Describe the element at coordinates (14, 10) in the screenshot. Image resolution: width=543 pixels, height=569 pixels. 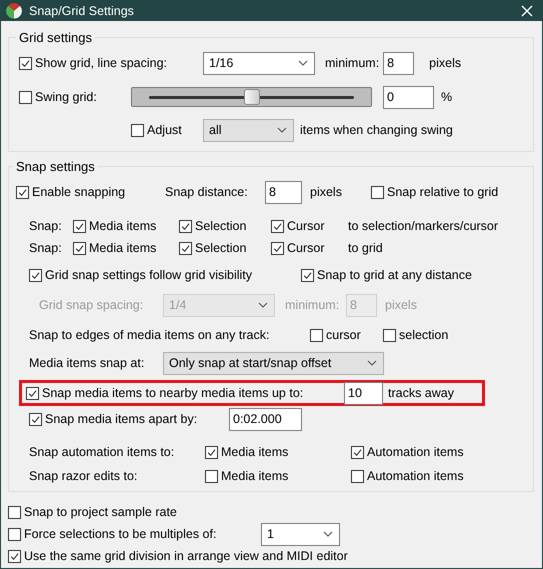
I see `app-icon` at that location.